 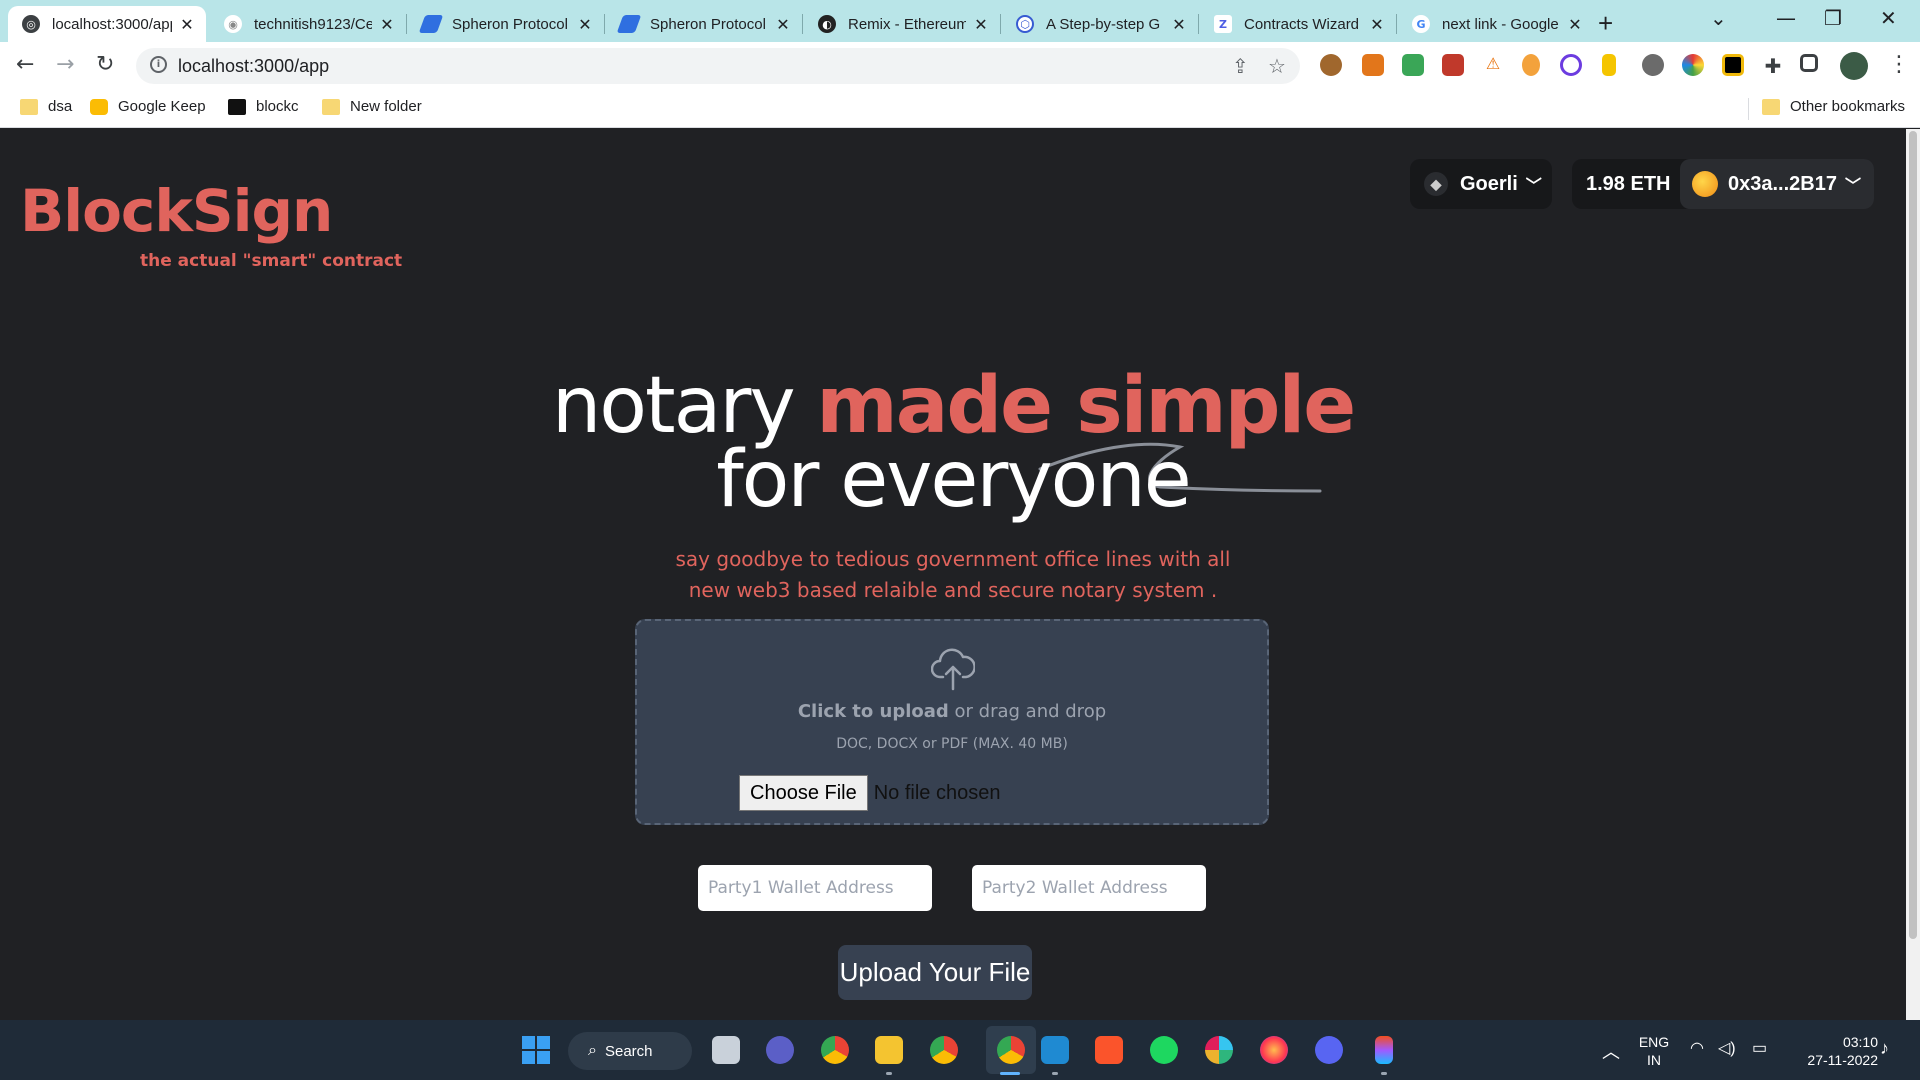 What do you see at coordinates (630, 1051) in the screenshot?
I see `taskbar-search: ⌕ Search` at bounding box center [630, 1051].